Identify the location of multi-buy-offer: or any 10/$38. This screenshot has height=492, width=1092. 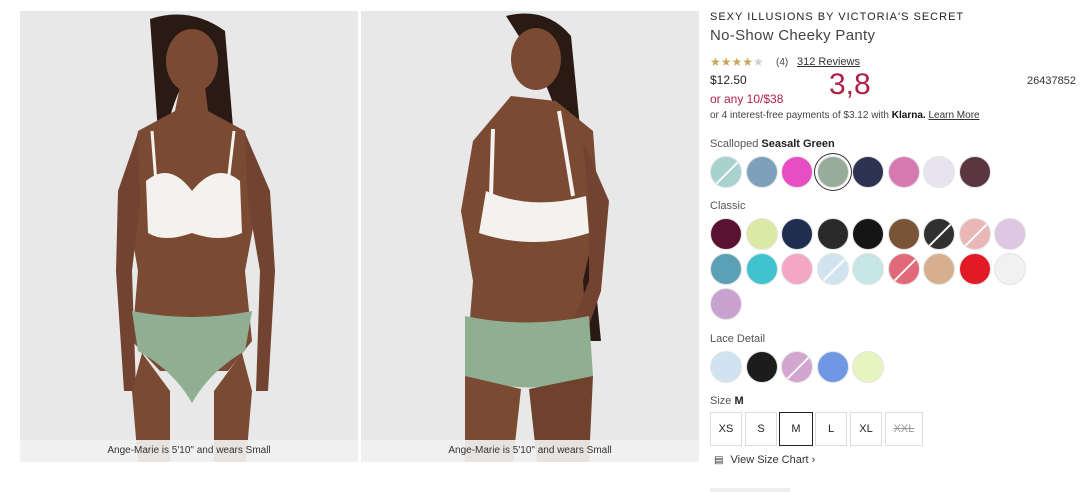
(746, 99).